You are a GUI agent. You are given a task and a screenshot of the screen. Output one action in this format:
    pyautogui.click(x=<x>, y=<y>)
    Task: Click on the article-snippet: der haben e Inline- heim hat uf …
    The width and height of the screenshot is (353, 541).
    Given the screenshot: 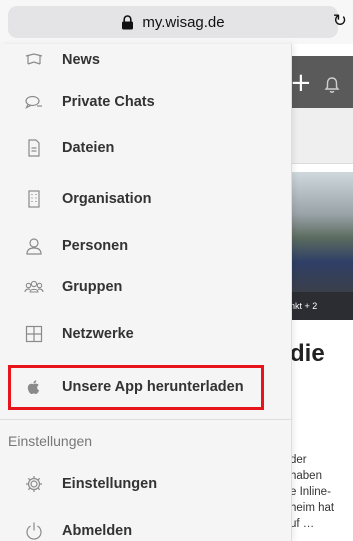 What is the action you would take?
    pyautogui.click(x=321, y=492)
    